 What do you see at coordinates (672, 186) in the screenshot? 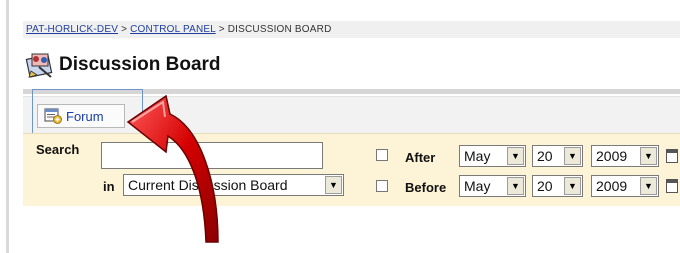
I see `before-calendar-icon` at bounding box center [672, 186].